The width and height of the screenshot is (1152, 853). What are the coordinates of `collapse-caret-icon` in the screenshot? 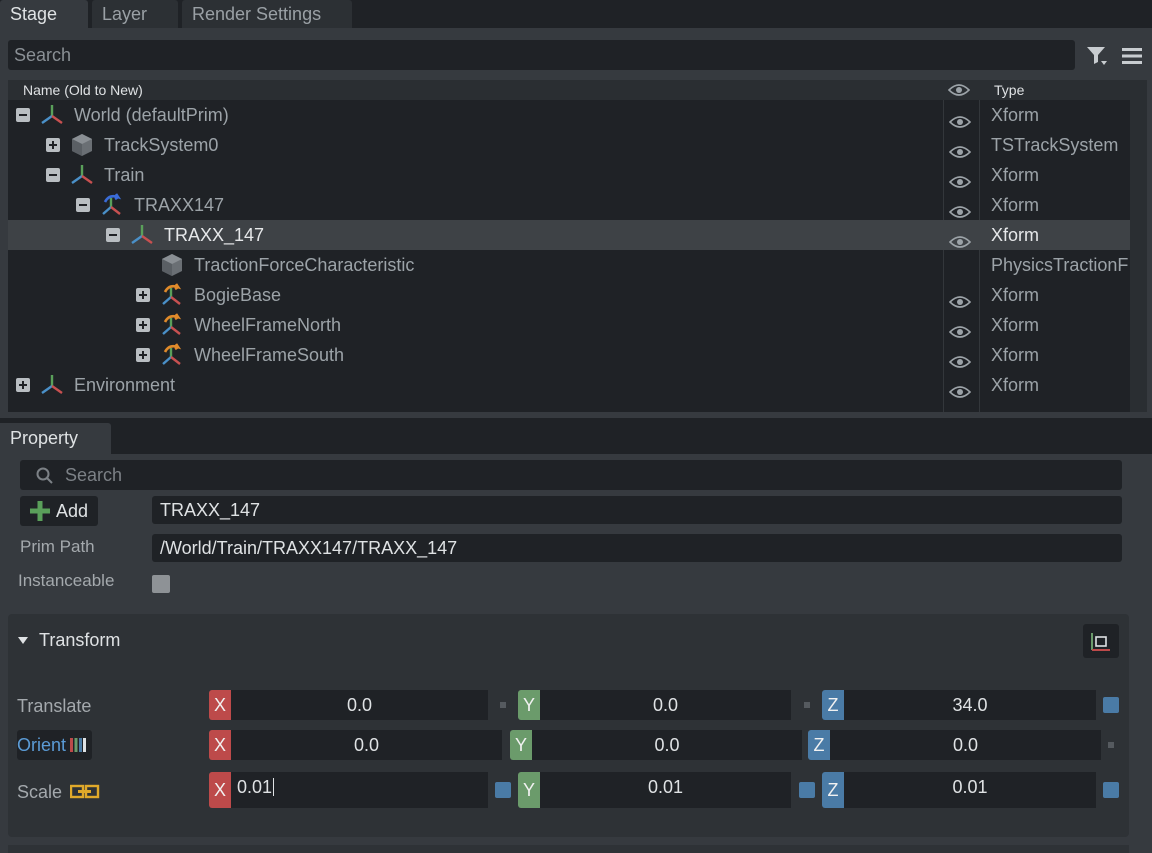 It's located at (23, 640).